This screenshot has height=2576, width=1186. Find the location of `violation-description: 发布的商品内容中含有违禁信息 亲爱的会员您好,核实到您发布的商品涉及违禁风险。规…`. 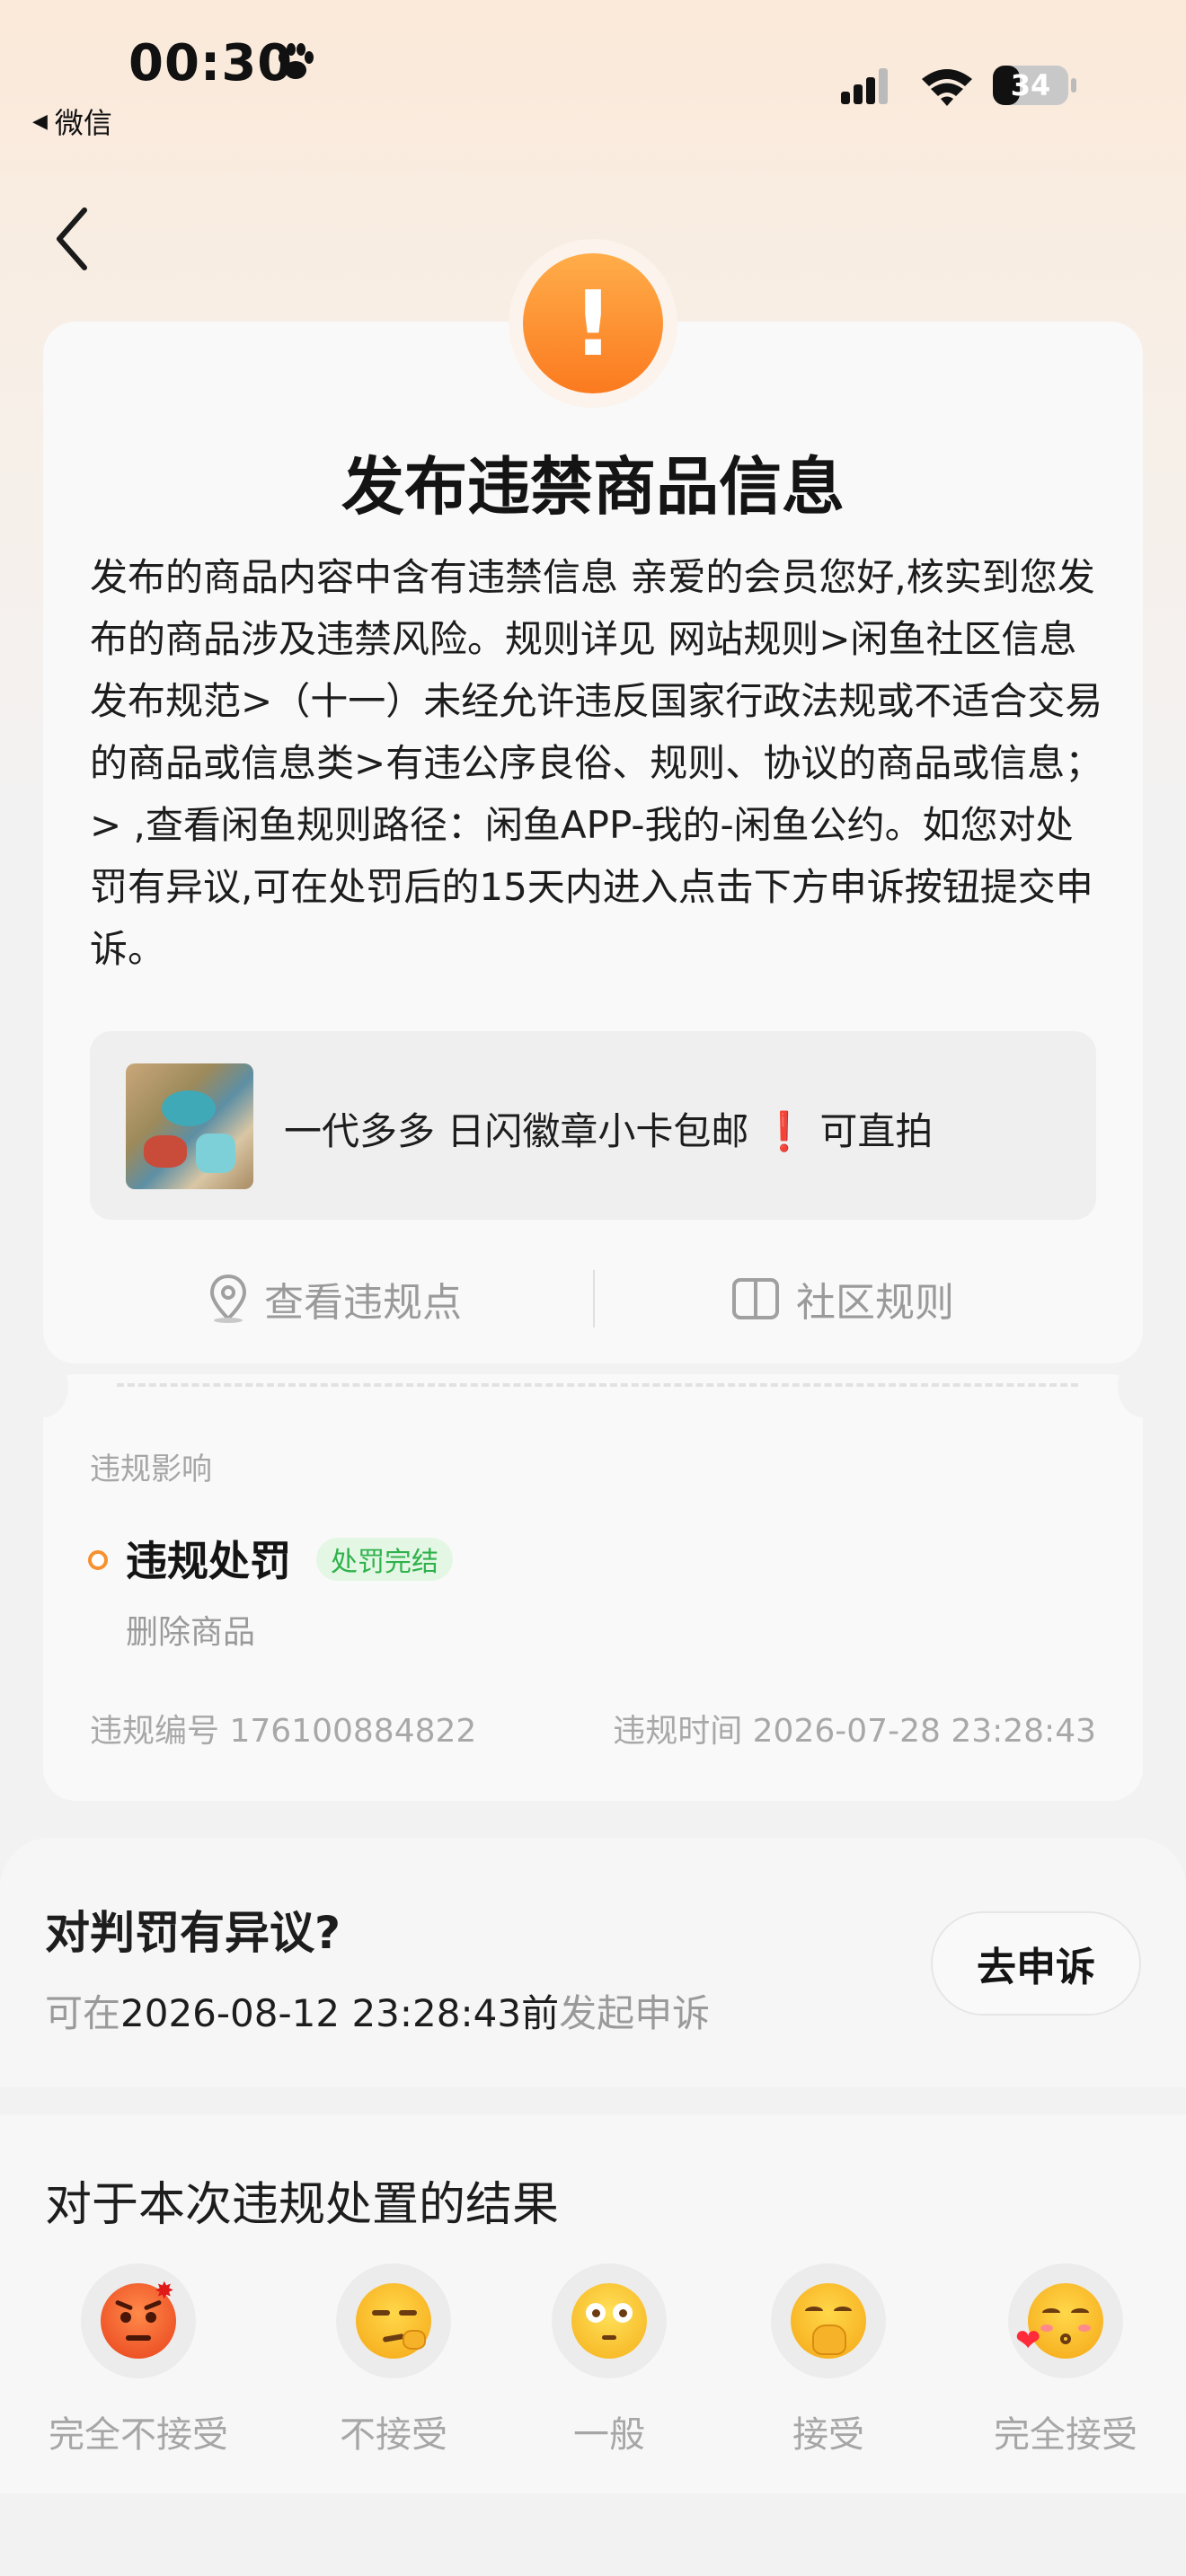

violation-description: 发布的商品内容中含有违禁信息 亲爱的会员您好,核实到您发布的商品涉及违禁风险。规… is located at coordinates (596, 763).